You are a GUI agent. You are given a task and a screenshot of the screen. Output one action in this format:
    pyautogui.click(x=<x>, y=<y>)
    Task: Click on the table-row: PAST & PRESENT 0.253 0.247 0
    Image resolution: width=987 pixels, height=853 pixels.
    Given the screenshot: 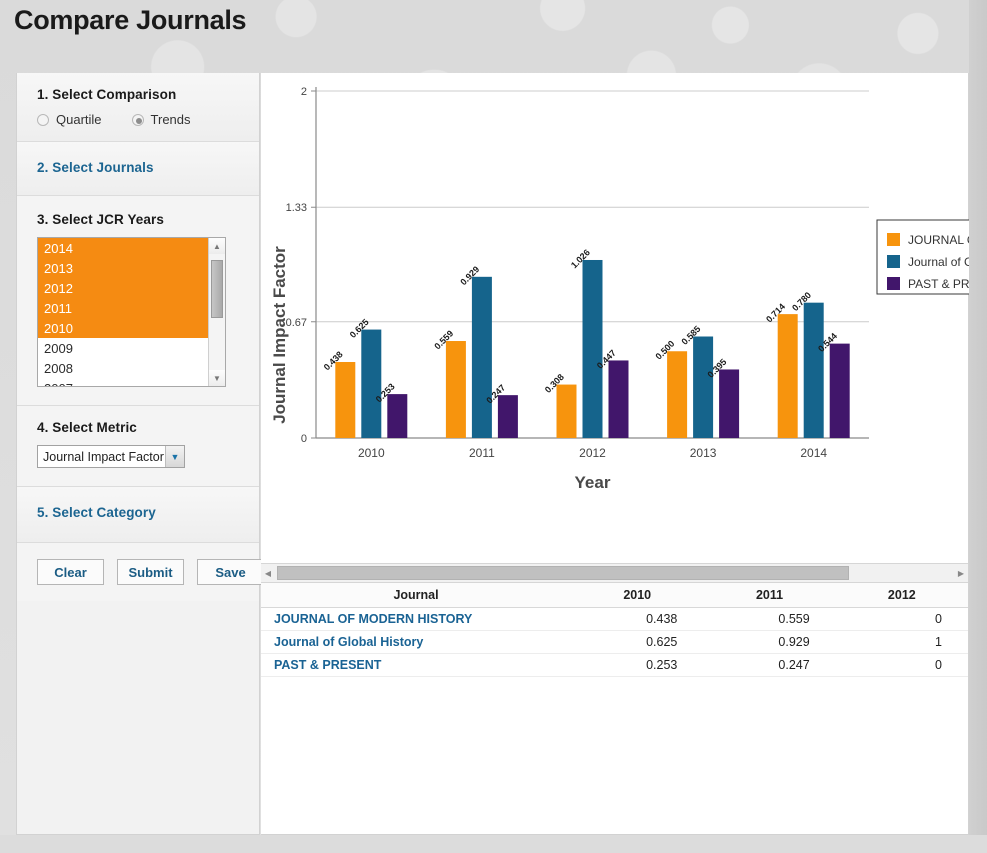 What is the action you would take?
    pyautogui.click(x=614, y=665)
    